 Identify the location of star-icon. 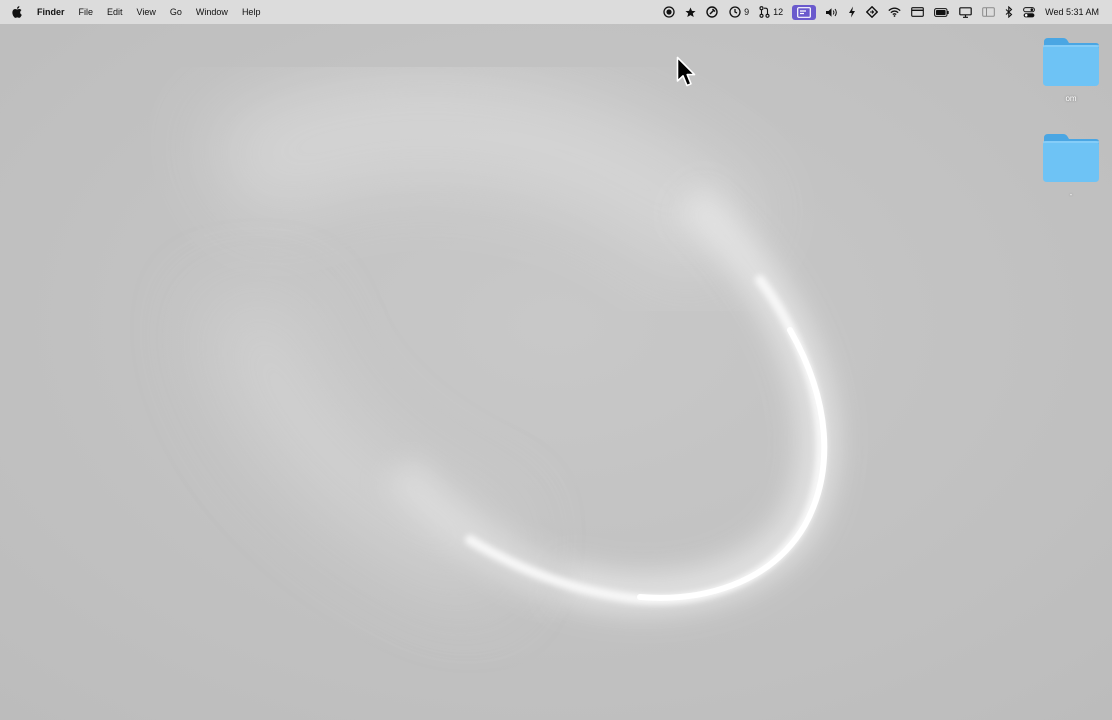
(690, 12).